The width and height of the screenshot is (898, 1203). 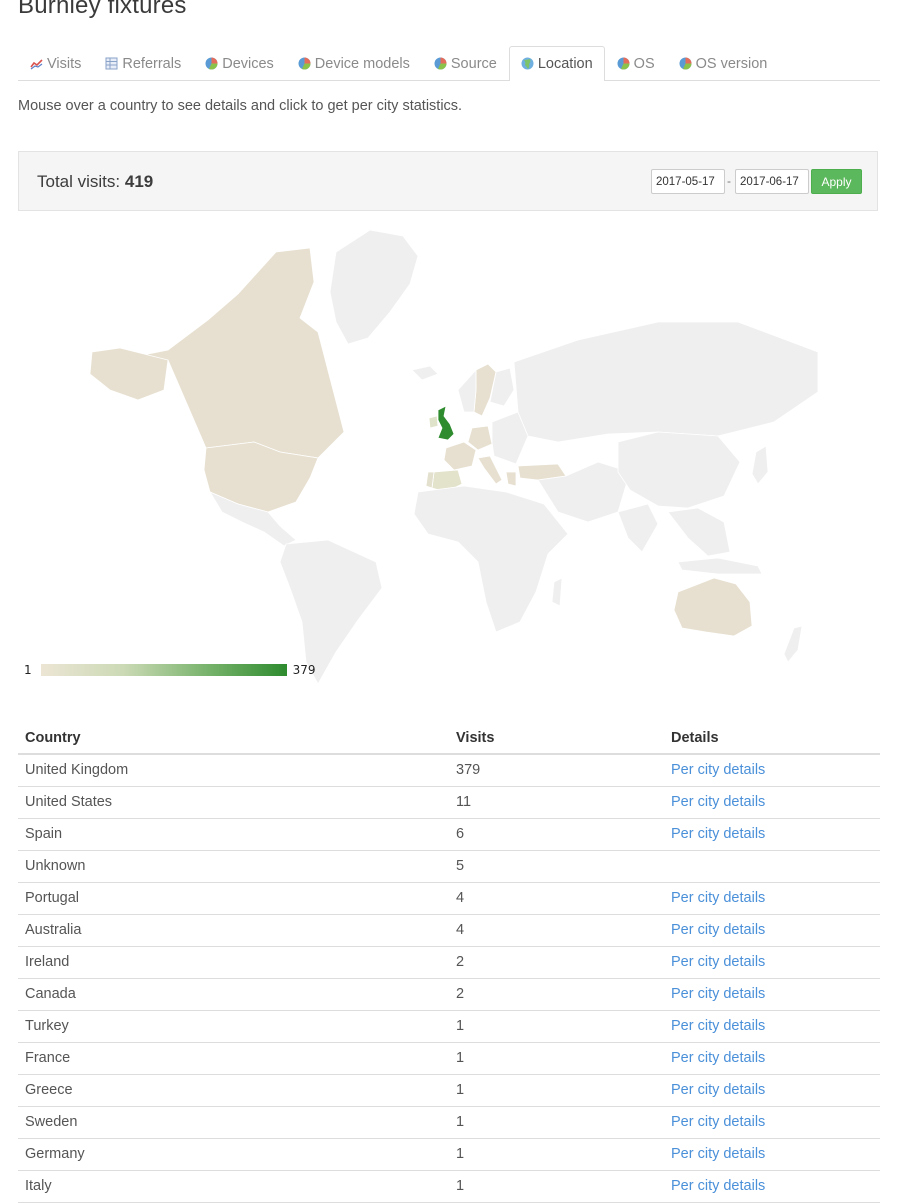 What do you see at coordinates (679, 470) in the screenshot?
I see `country-china` at bounding box center [679, 470].